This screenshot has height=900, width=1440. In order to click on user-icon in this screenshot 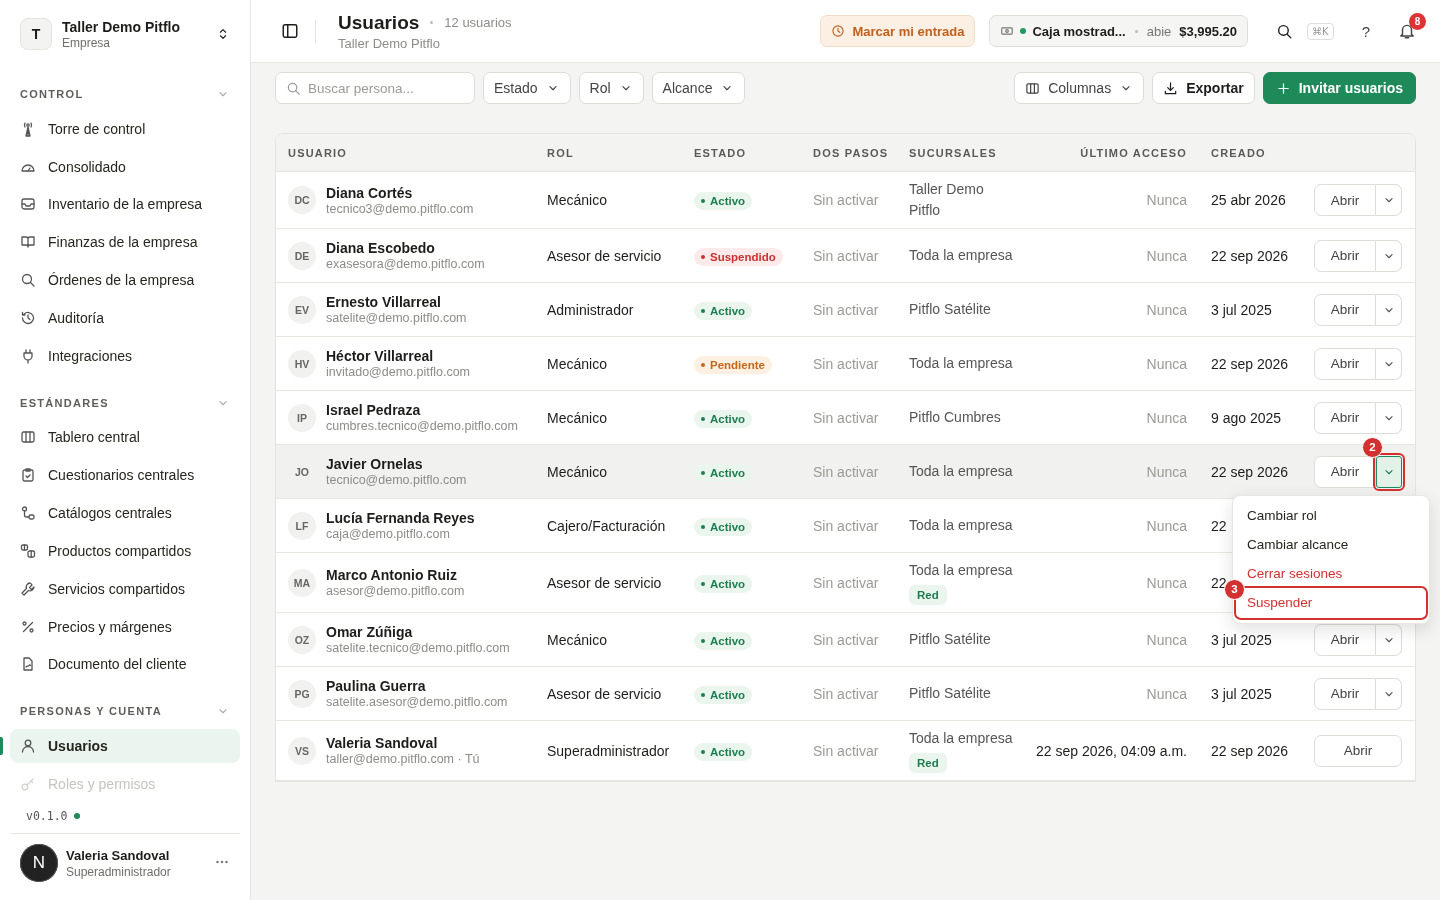, I will do `click(28, 746)`.